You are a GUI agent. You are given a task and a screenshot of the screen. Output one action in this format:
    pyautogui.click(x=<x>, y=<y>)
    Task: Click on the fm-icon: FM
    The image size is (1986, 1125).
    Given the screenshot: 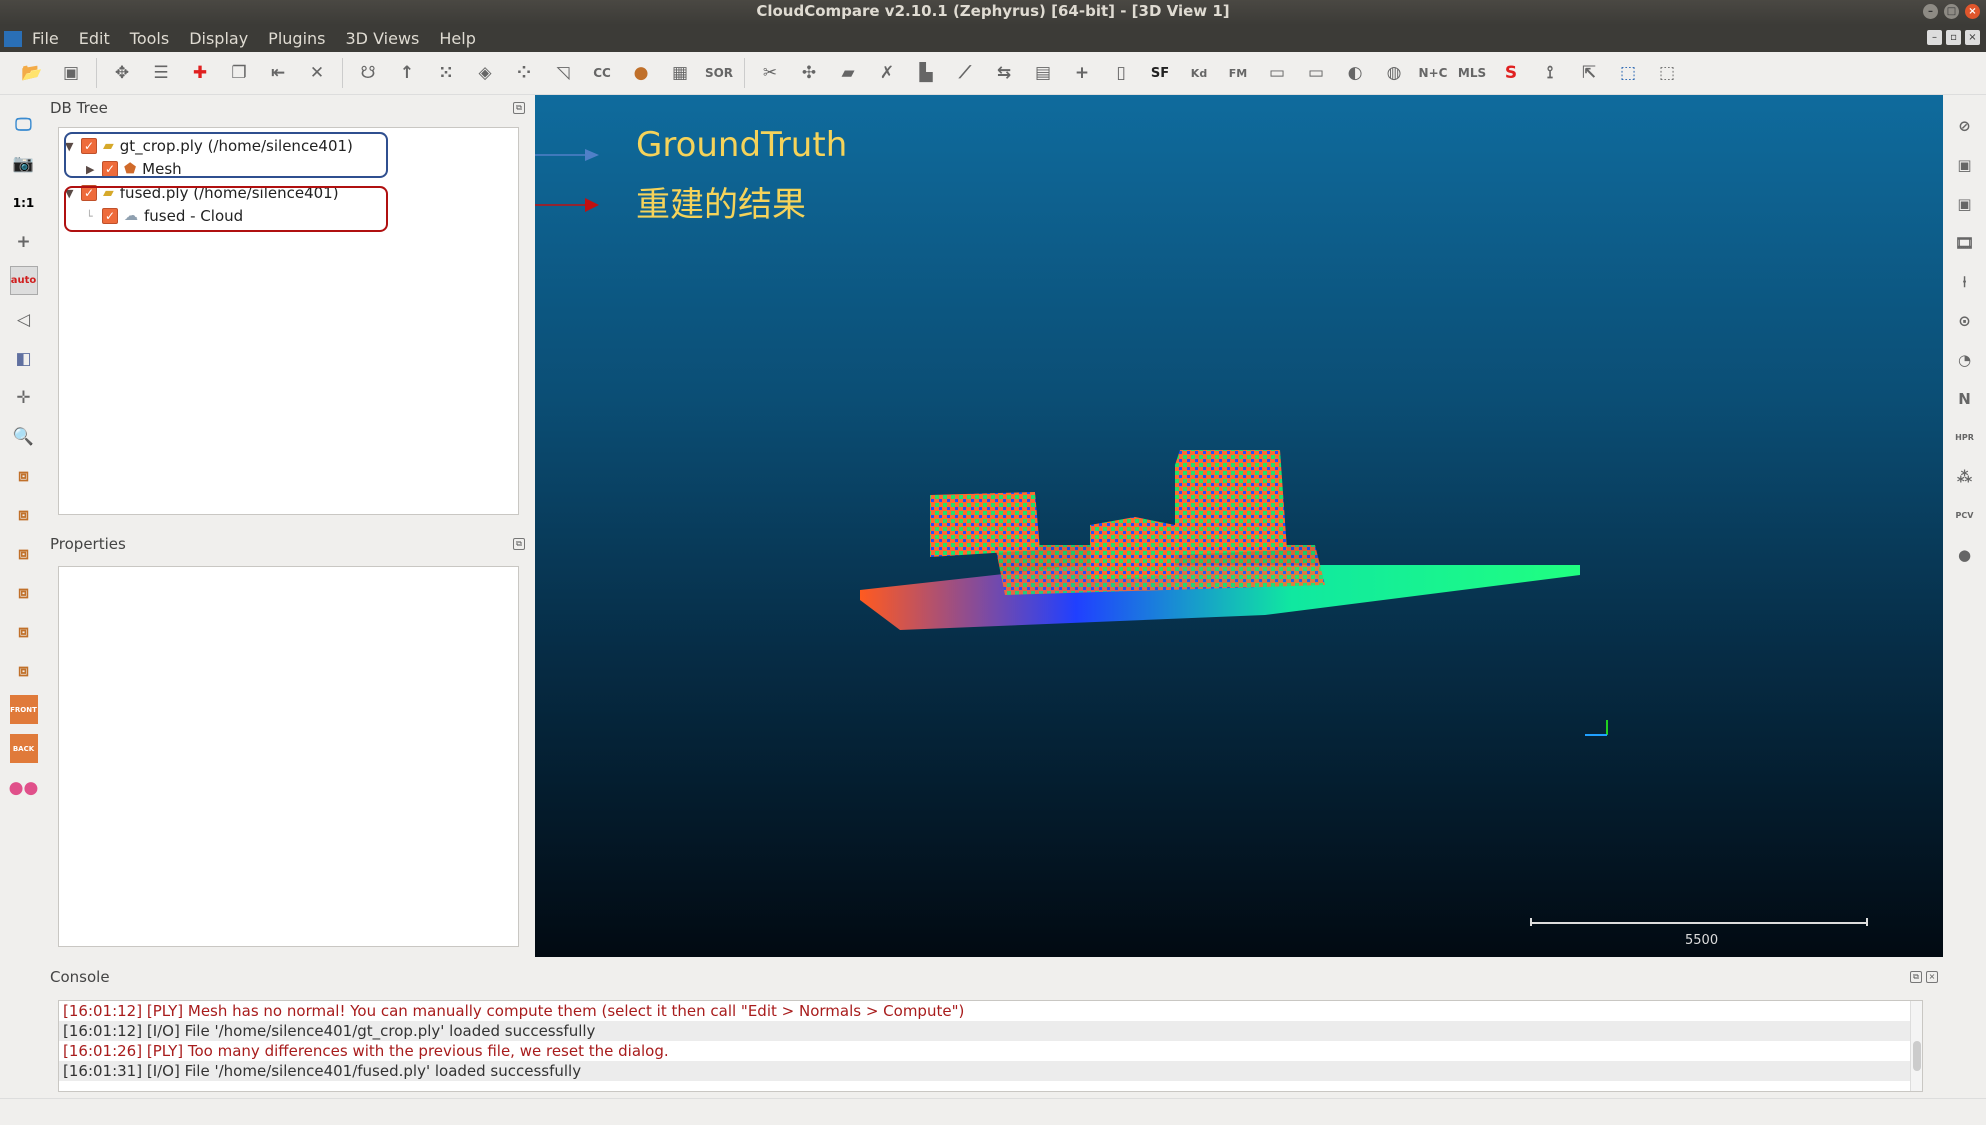 What is the action you would take?
    pyautogui.click(x=1238, y=73)
    